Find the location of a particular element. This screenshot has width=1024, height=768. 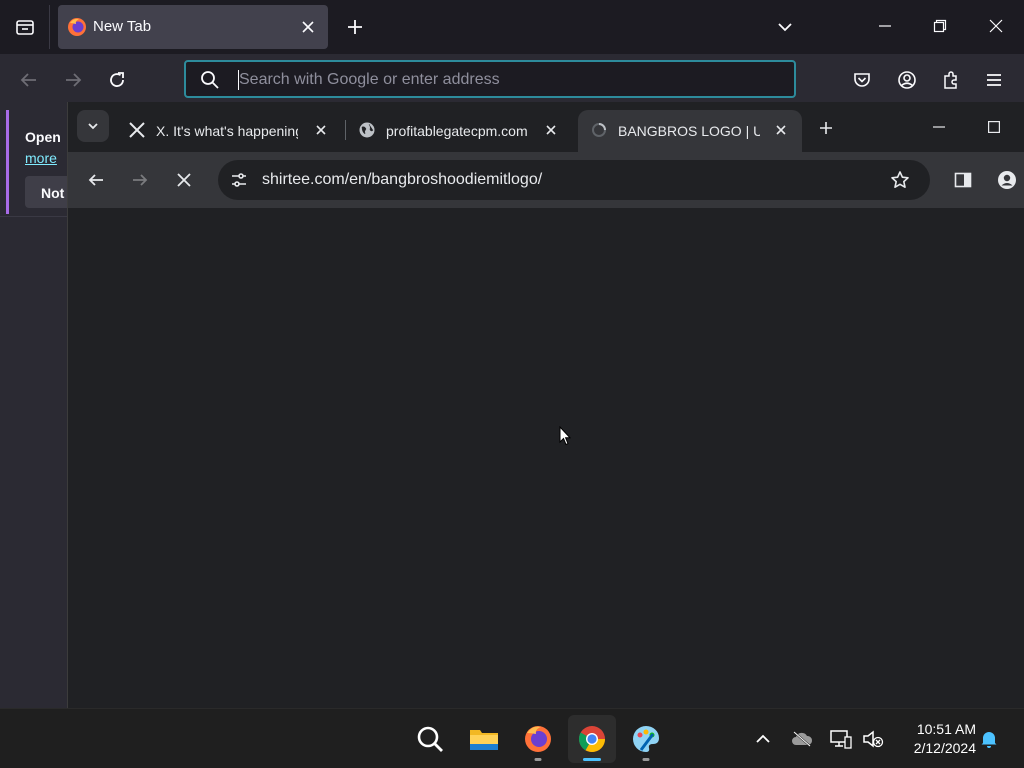

side-panel-button is located at coordinates (963, 180).